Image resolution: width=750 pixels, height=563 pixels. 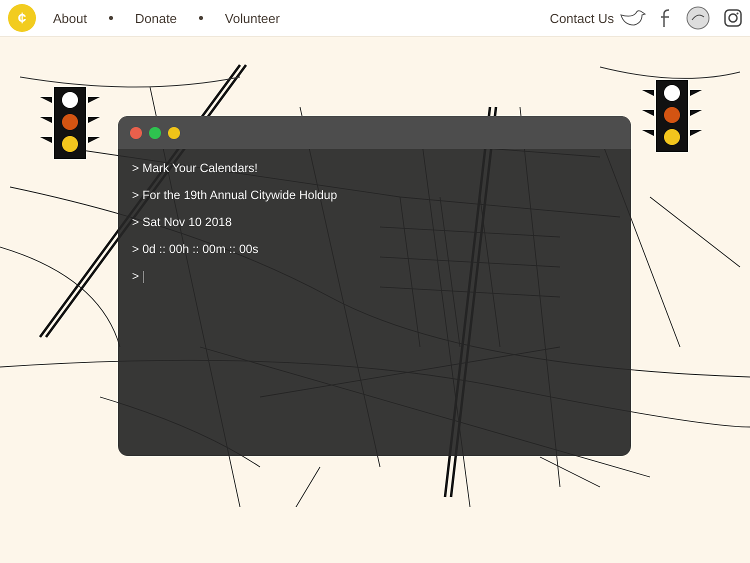 I want to click on nav-link: Volunteer, so click(x=252, y=18).